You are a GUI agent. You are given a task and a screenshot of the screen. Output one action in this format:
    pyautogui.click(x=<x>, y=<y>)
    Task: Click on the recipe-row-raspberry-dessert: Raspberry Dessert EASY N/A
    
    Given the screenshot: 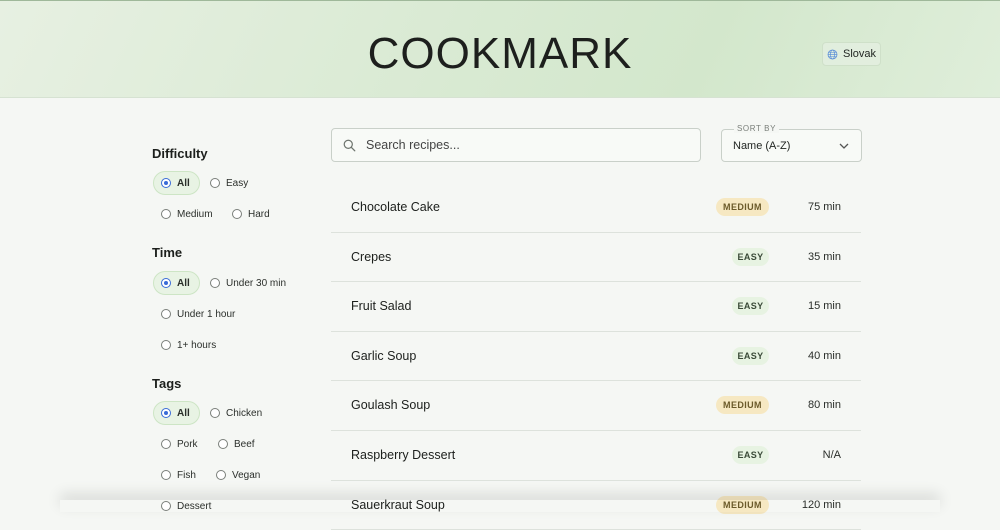 What is the action you would take?
    pyautogui.click(x=596, y=456)
    